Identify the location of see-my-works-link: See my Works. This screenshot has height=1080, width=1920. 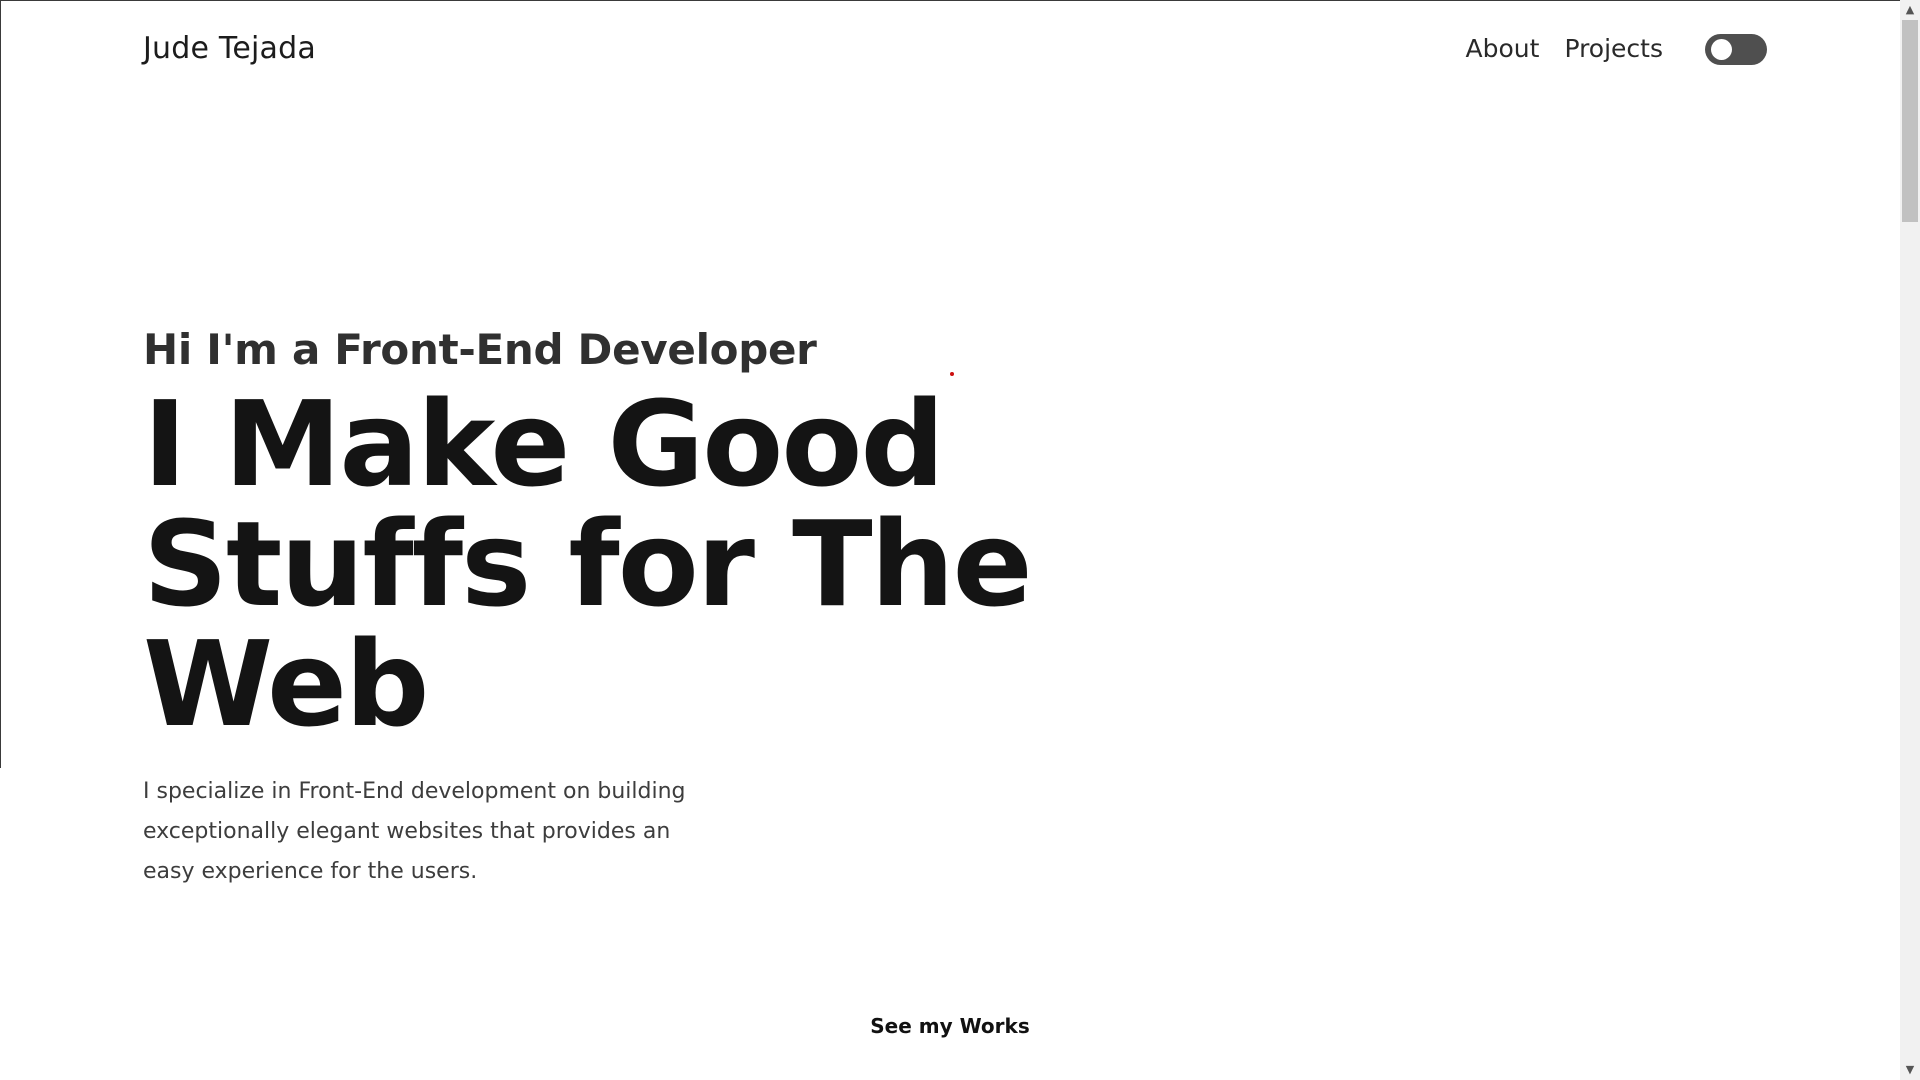
(950, 1026).